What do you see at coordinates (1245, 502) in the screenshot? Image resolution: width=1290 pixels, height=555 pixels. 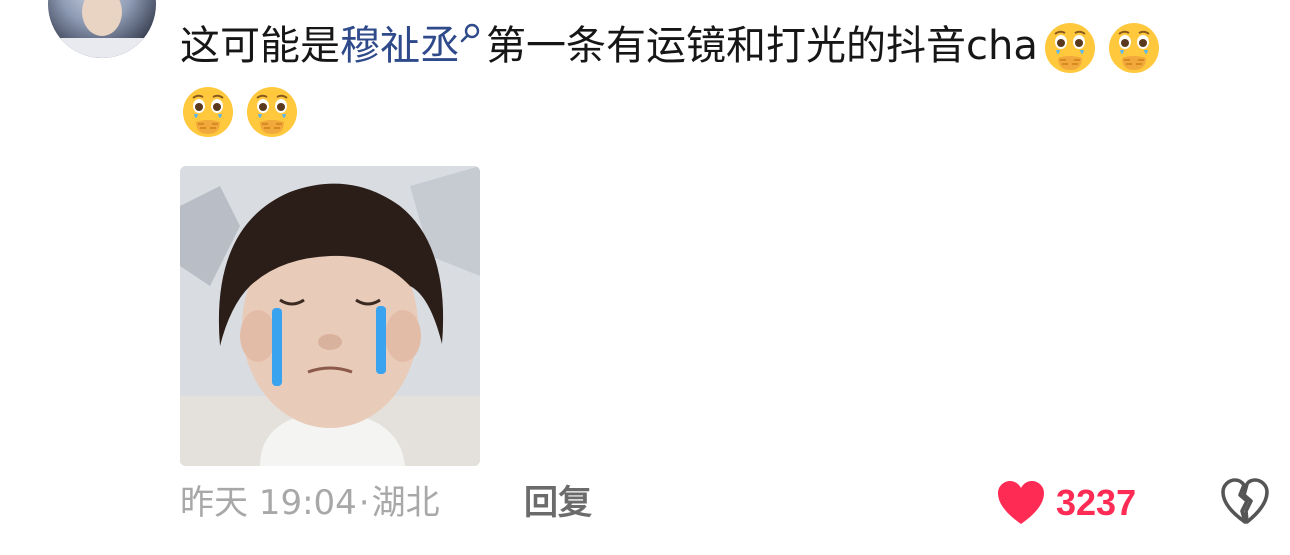 I see `broken-heart-icon` at bounding box center [1245, 502].